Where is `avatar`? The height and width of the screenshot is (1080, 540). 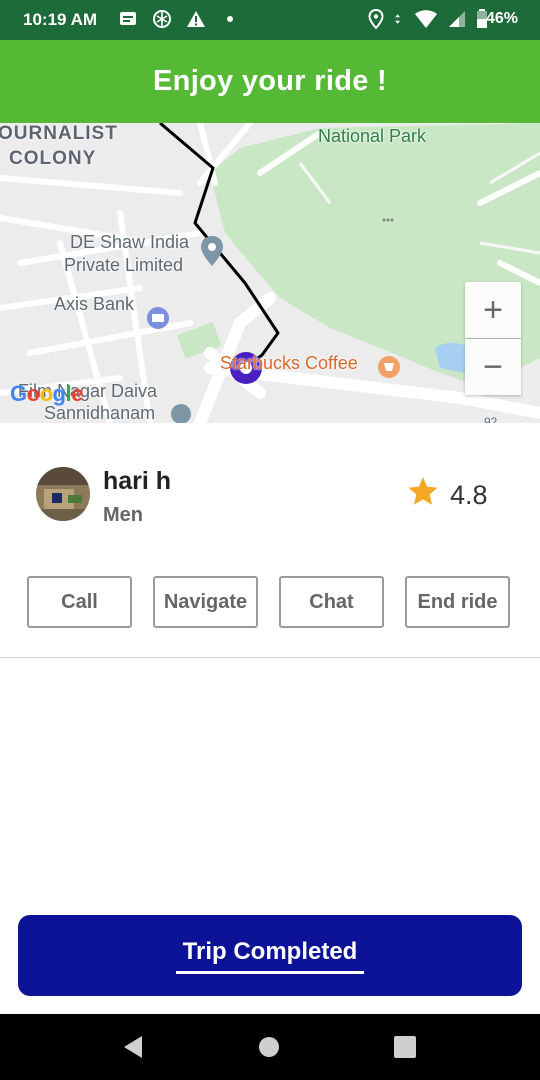 avatar is located at coordinates (63, 494).